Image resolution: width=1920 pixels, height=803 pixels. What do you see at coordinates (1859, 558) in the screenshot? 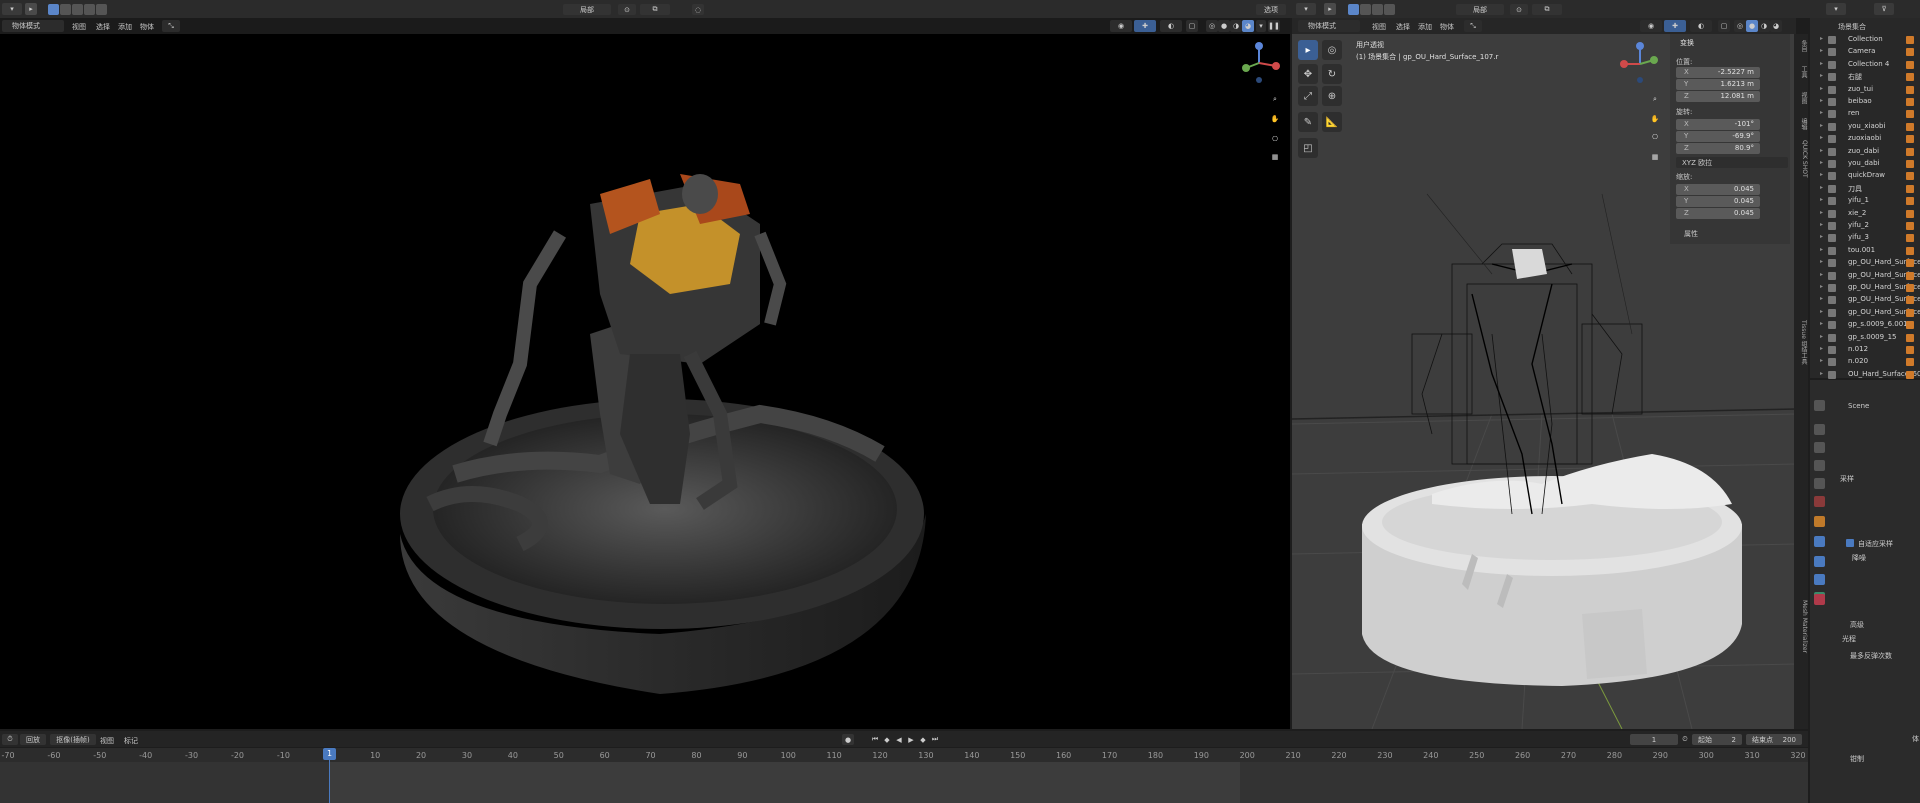
I see `denoise-header: 降噪` at bounding box center [1859, 558].